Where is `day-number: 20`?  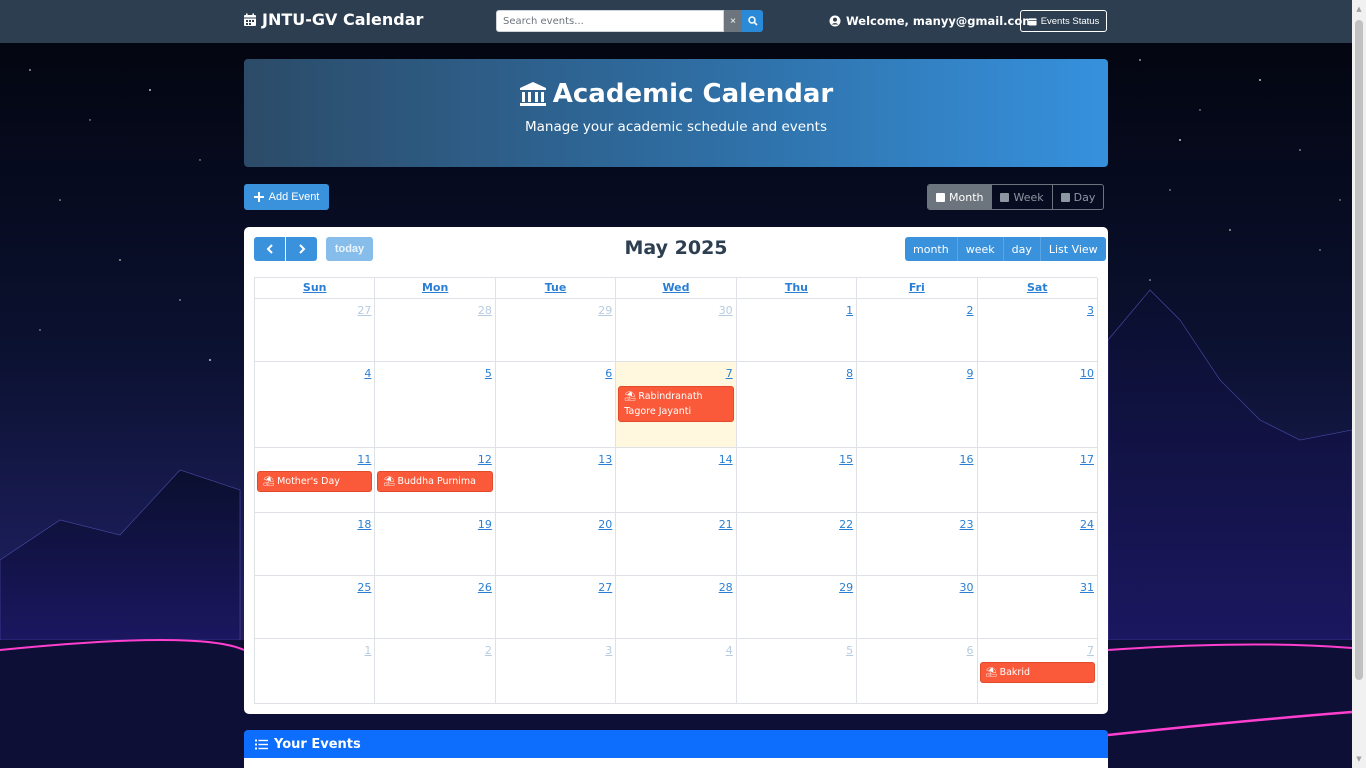 day-number: 20 is located at coordinates (605, 524).